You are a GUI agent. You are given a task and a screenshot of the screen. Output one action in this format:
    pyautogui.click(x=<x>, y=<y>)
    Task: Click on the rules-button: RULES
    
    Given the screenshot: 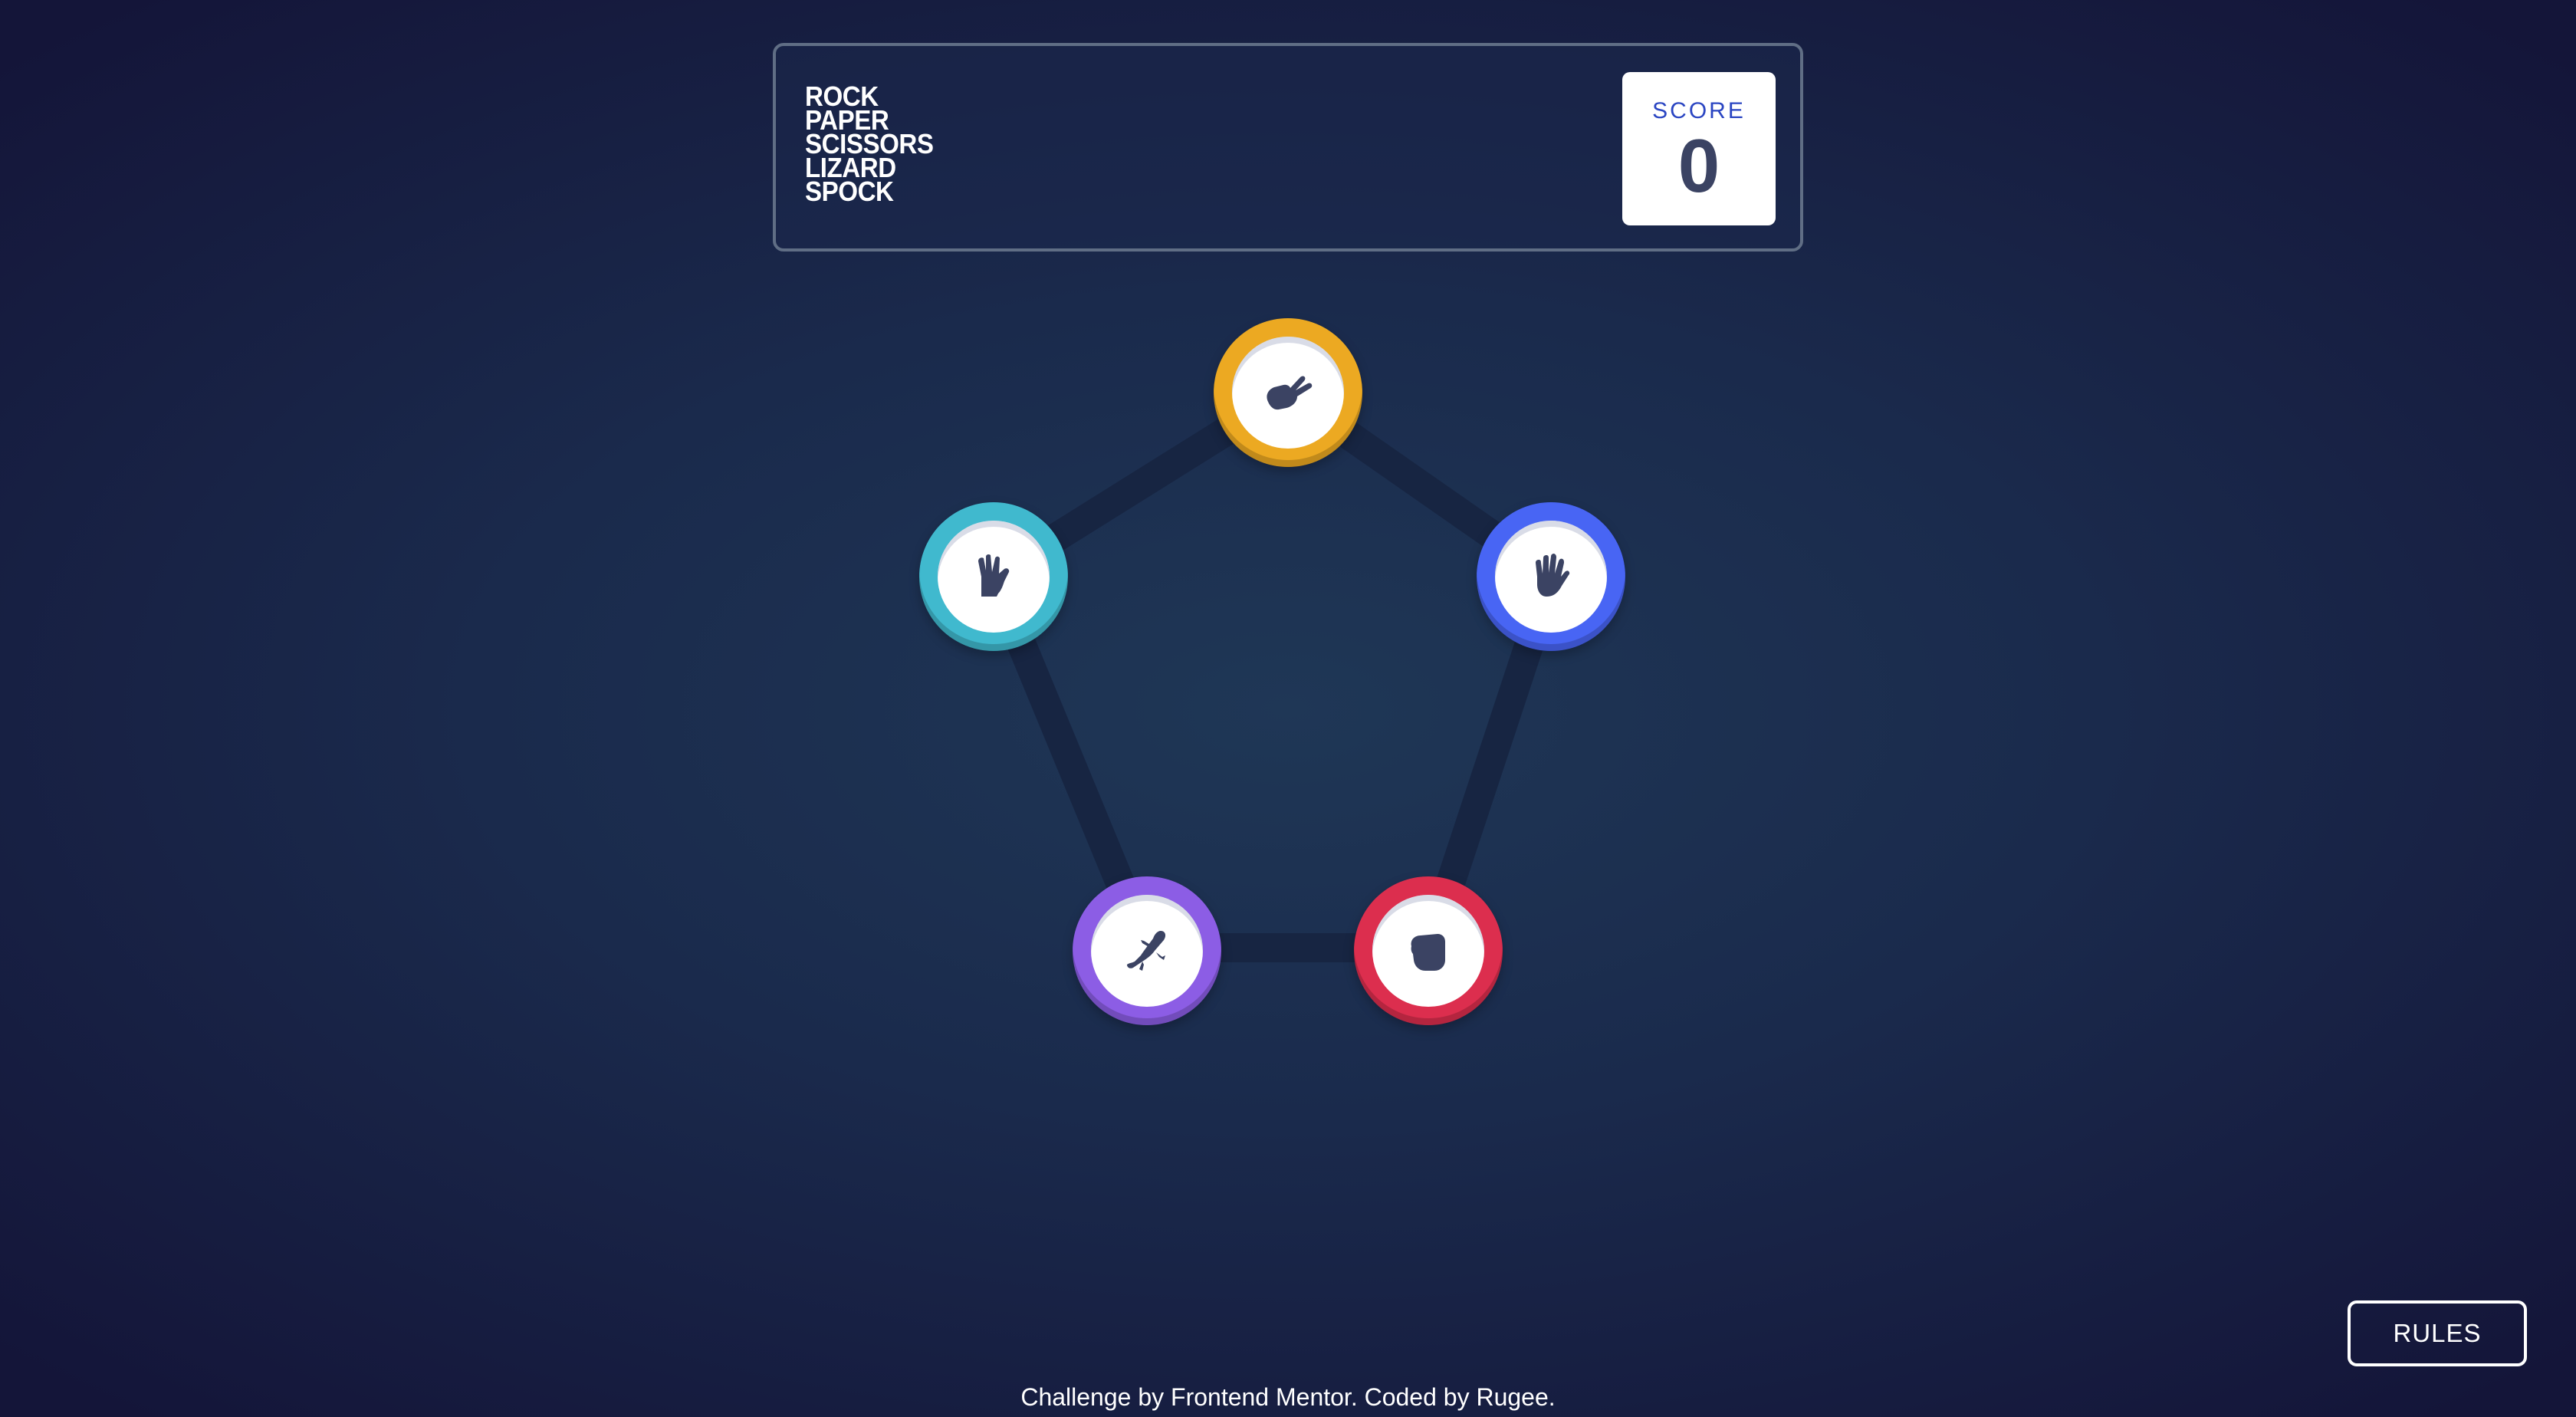 What is the action you would take?
    pyautogui.click(x=2437, y=1333)
    